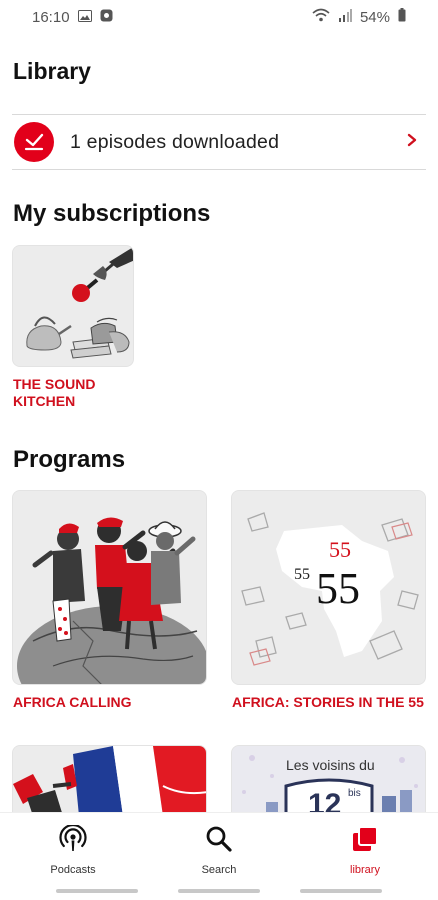 Image resolution: width=438 pixels, height=900 pixels. Describe the element at coordinates (219, 891) in the screenshot. I see `gesture-bar-center` at that location.